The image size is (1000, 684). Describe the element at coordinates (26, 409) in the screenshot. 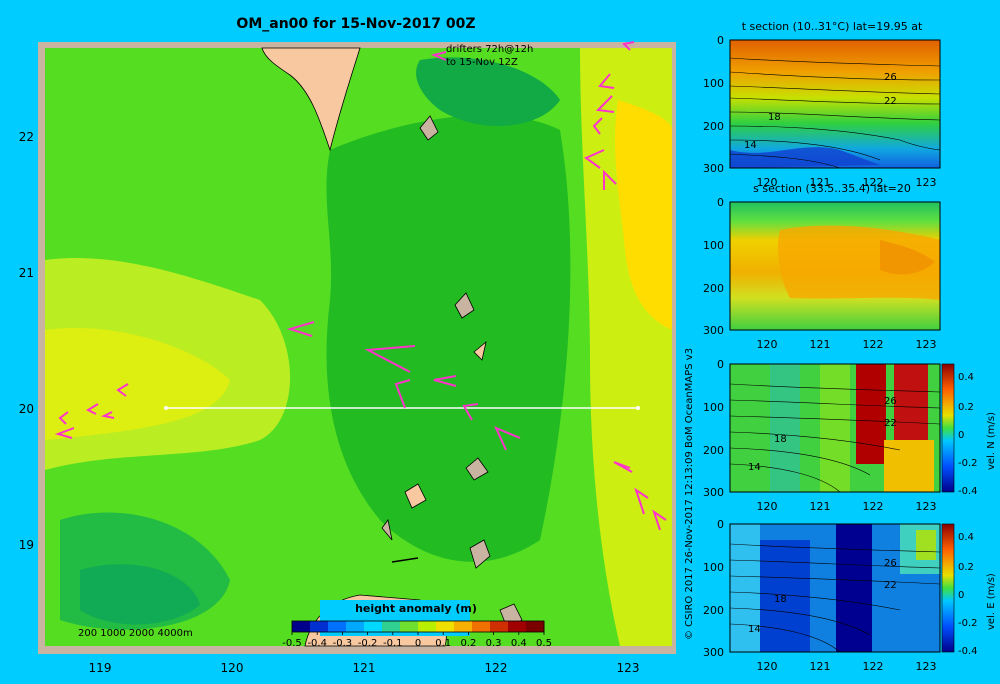

I see `lat-tick-20: 20` at that location.